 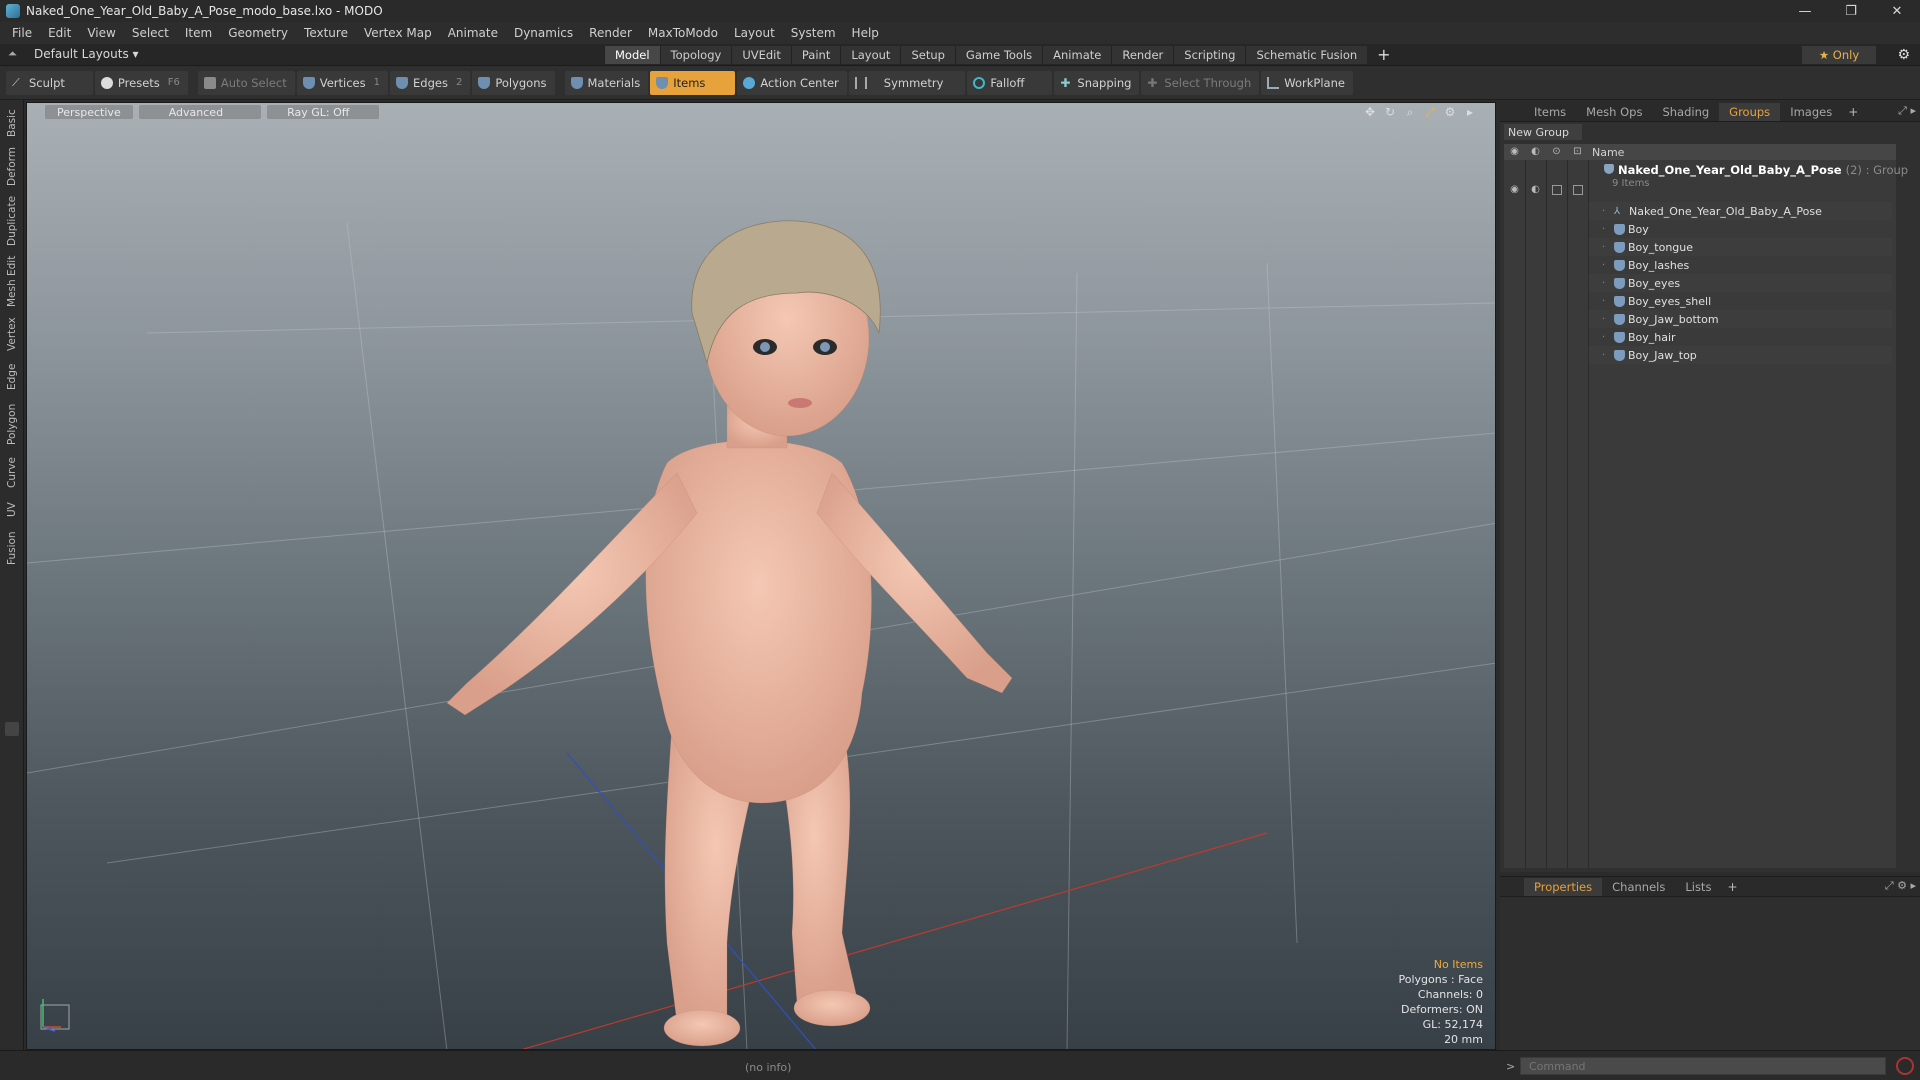 What do you see at coordinates (200, 112) in the screenshot?
I see `shading-button: Advanced` at bounding box center [200, 112].